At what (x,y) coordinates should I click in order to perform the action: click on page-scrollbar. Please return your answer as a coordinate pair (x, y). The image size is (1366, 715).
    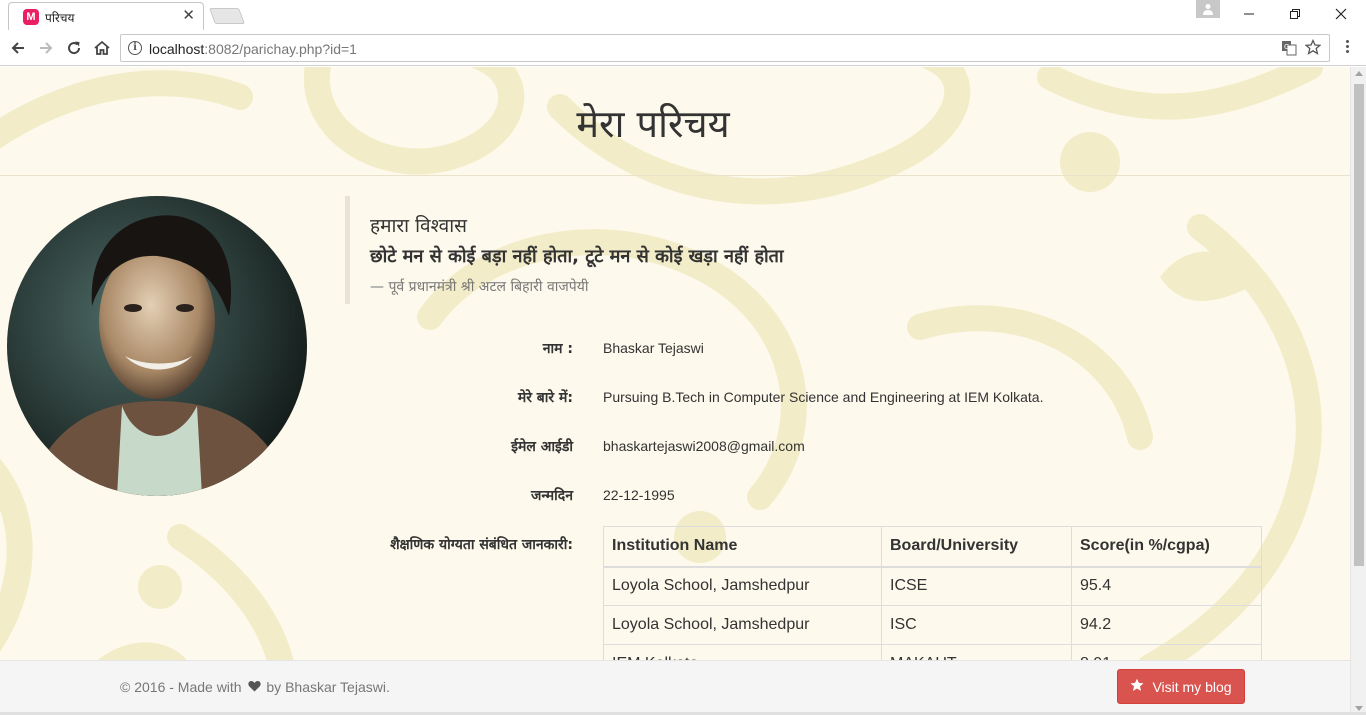
    Looking at the image, I should click on (1358, 391).